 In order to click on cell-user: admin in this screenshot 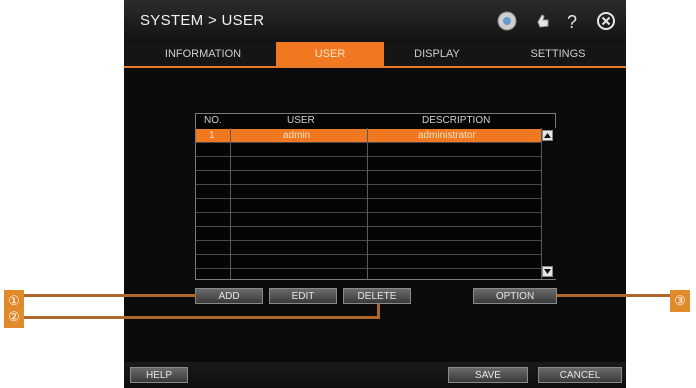, I will do `click(297, 135)`.